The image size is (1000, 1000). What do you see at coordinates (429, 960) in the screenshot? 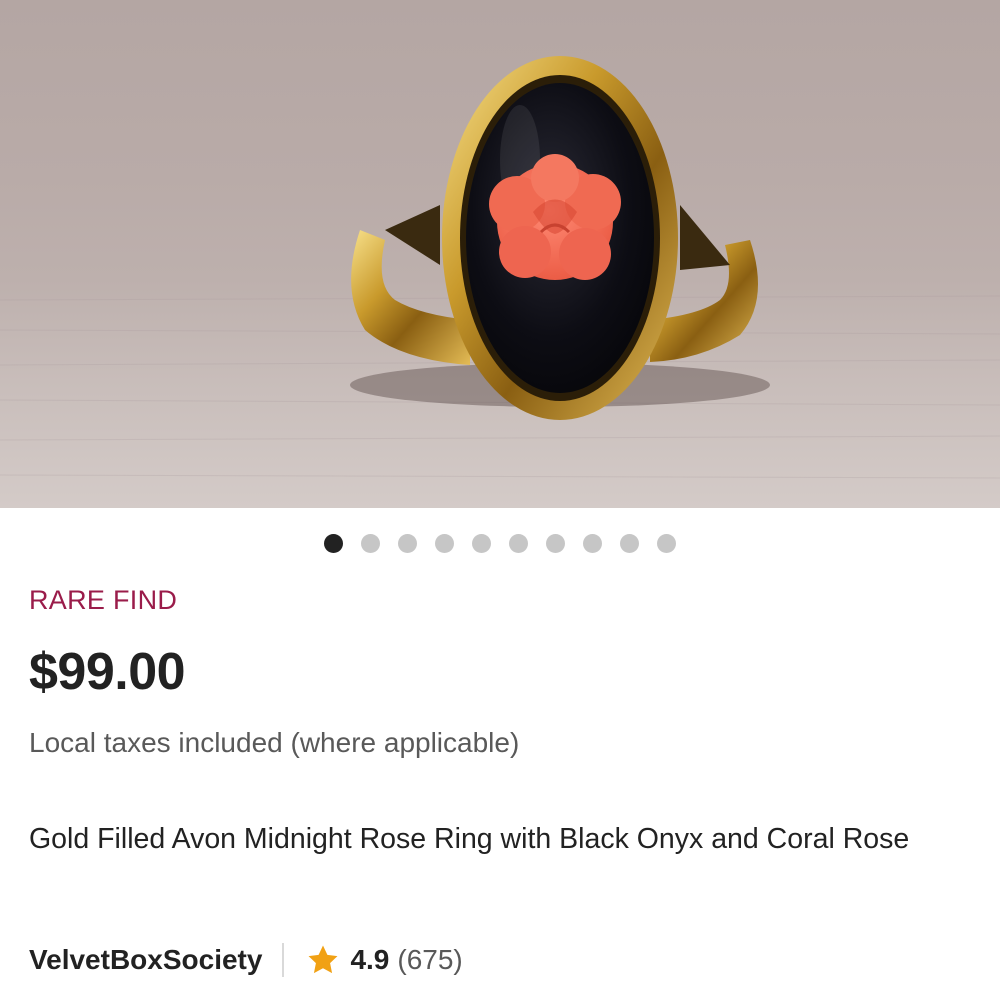
I see `review-count-link: (675)` at bounding box center [429, 960].